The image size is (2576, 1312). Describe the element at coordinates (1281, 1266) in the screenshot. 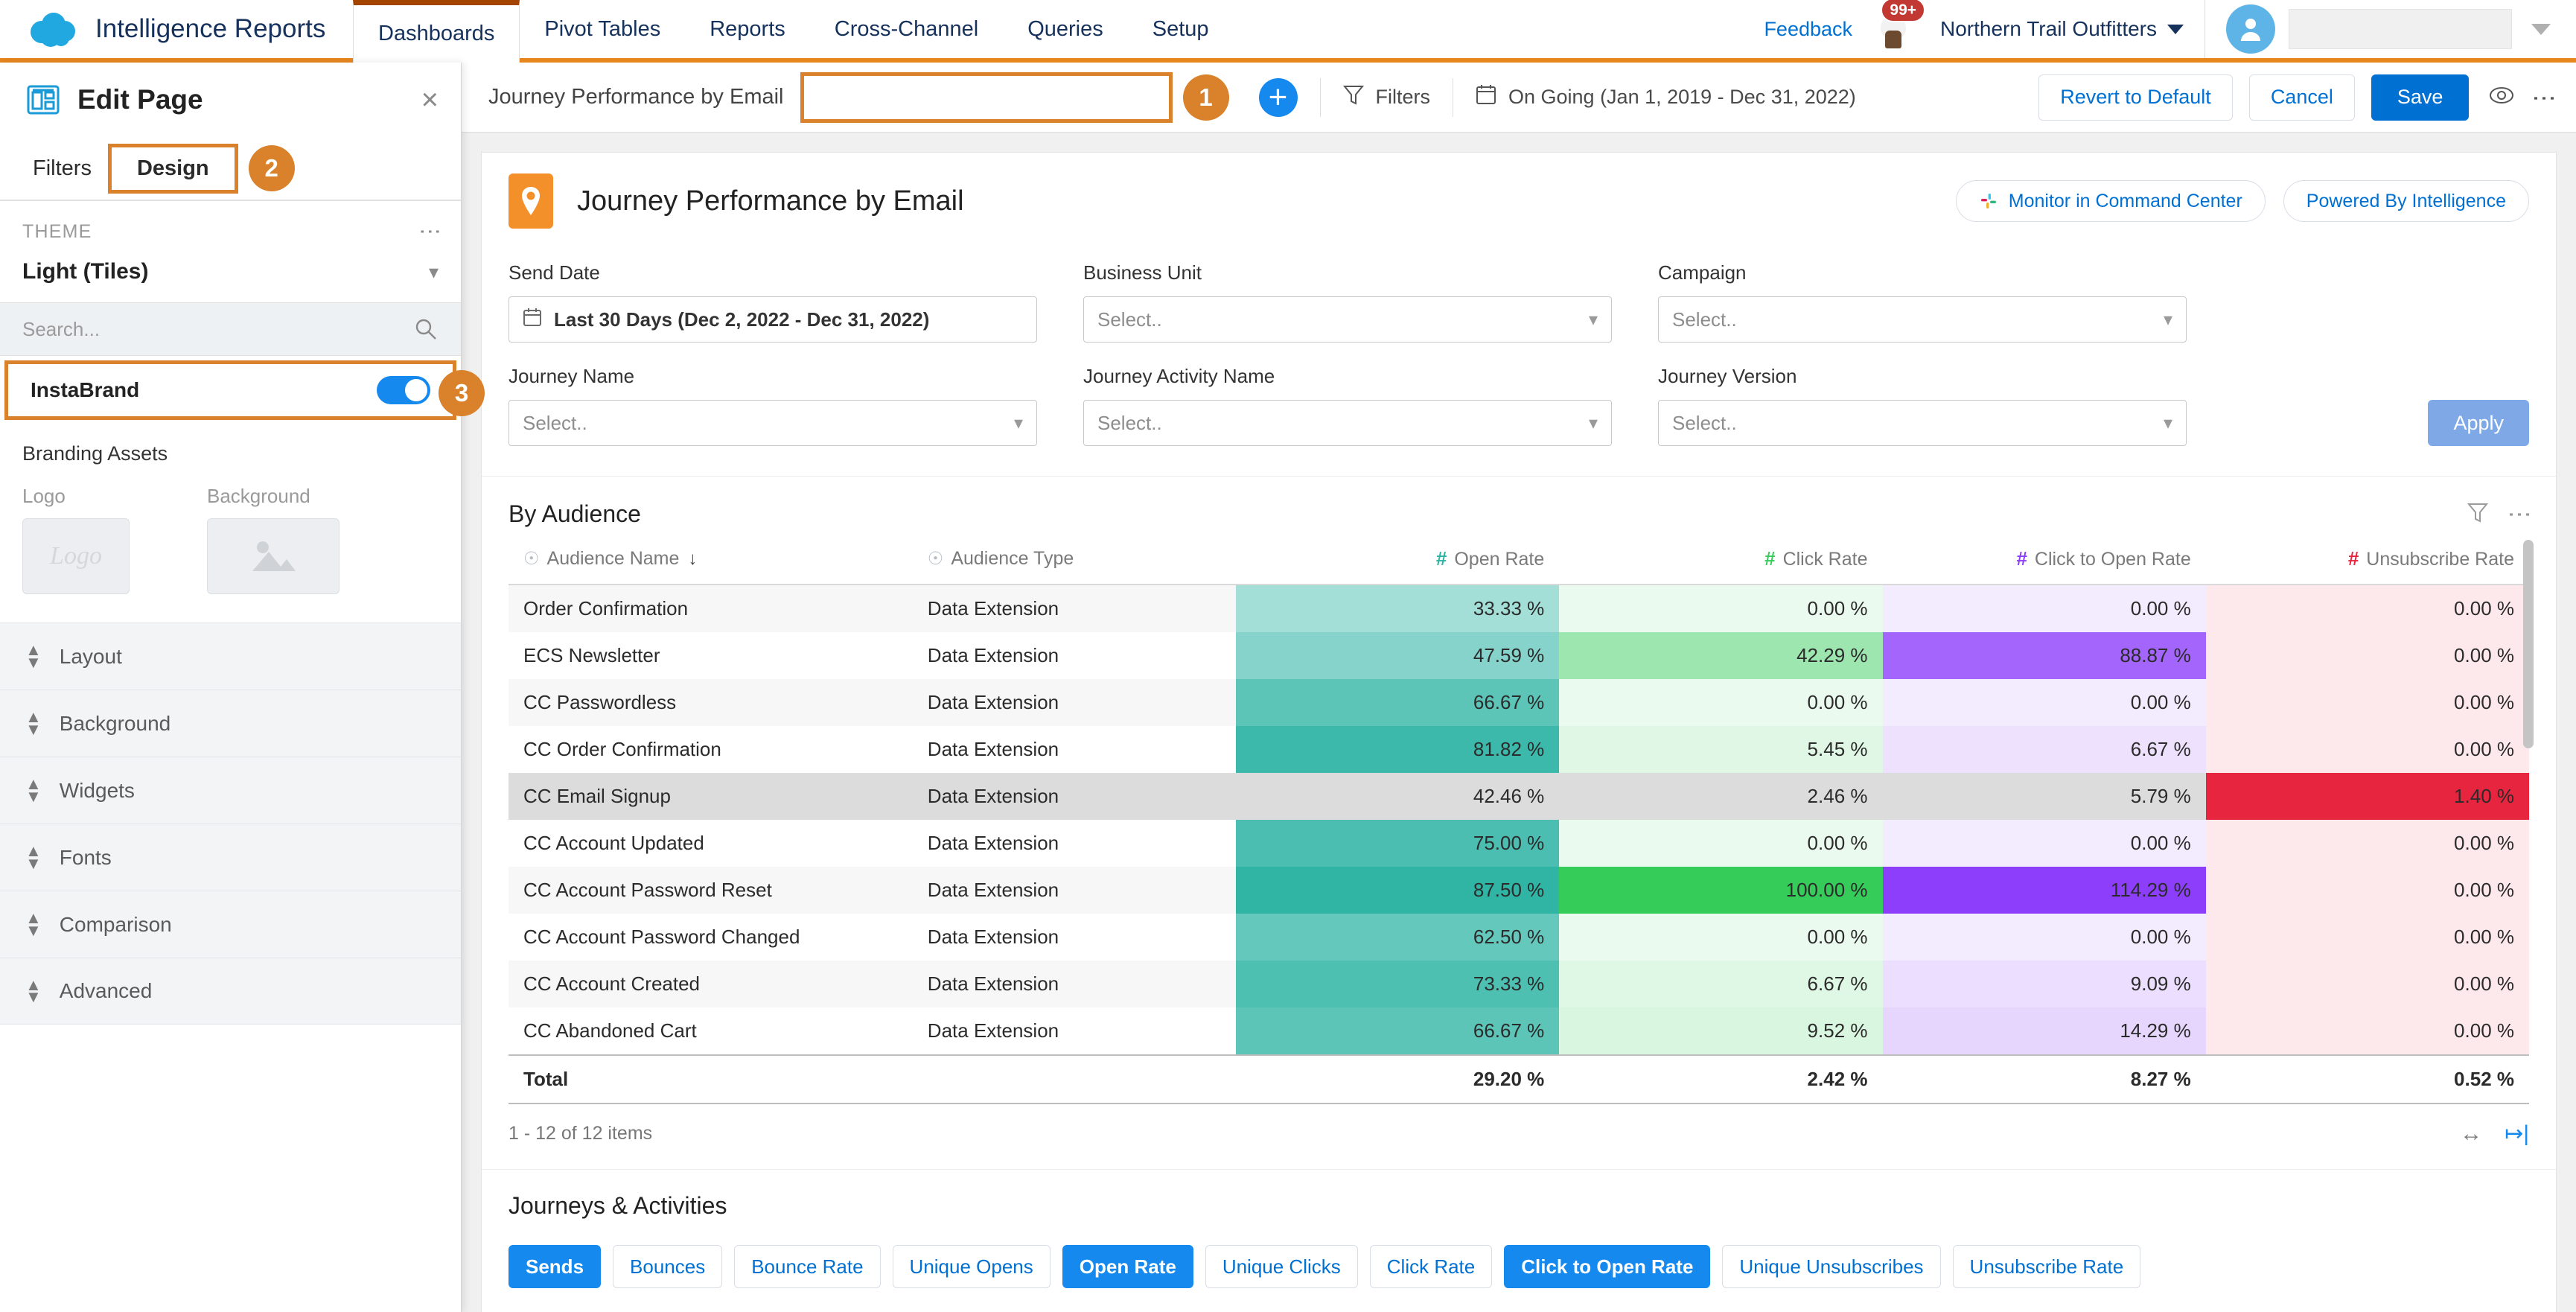

I see `metric-chip-unique-clicks: Unique Clicks` at that location.